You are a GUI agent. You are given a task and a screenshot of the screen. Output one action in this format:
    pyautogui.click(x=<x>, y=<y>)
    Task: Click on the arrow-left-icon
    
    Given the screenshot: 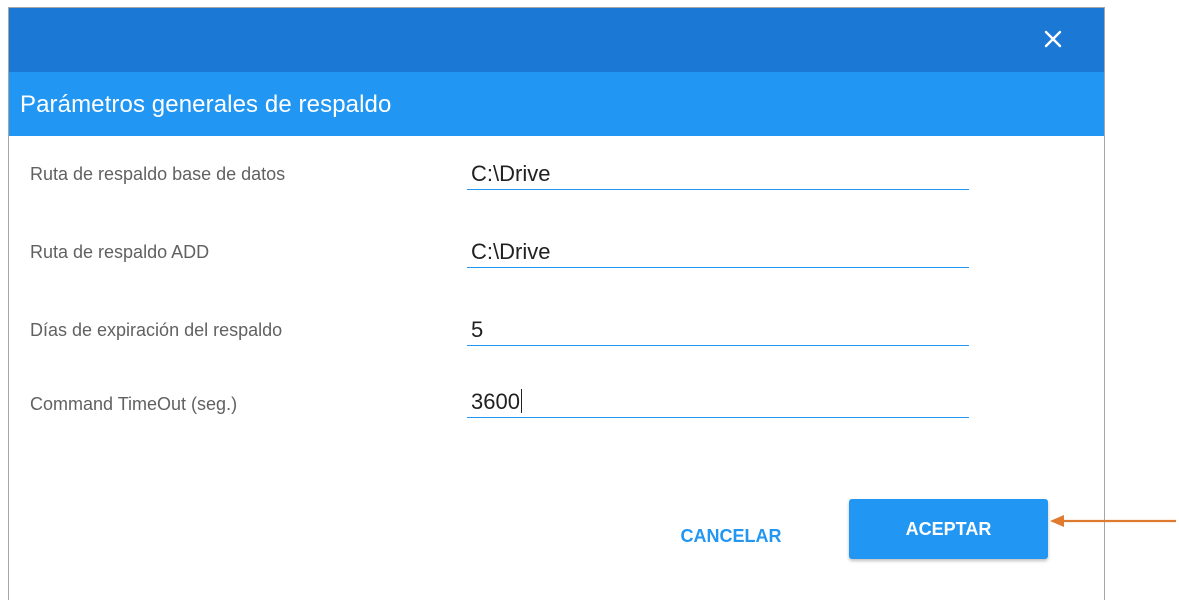 What is the action you would take?
    pyautogui.click(x=1113, y=521)
    